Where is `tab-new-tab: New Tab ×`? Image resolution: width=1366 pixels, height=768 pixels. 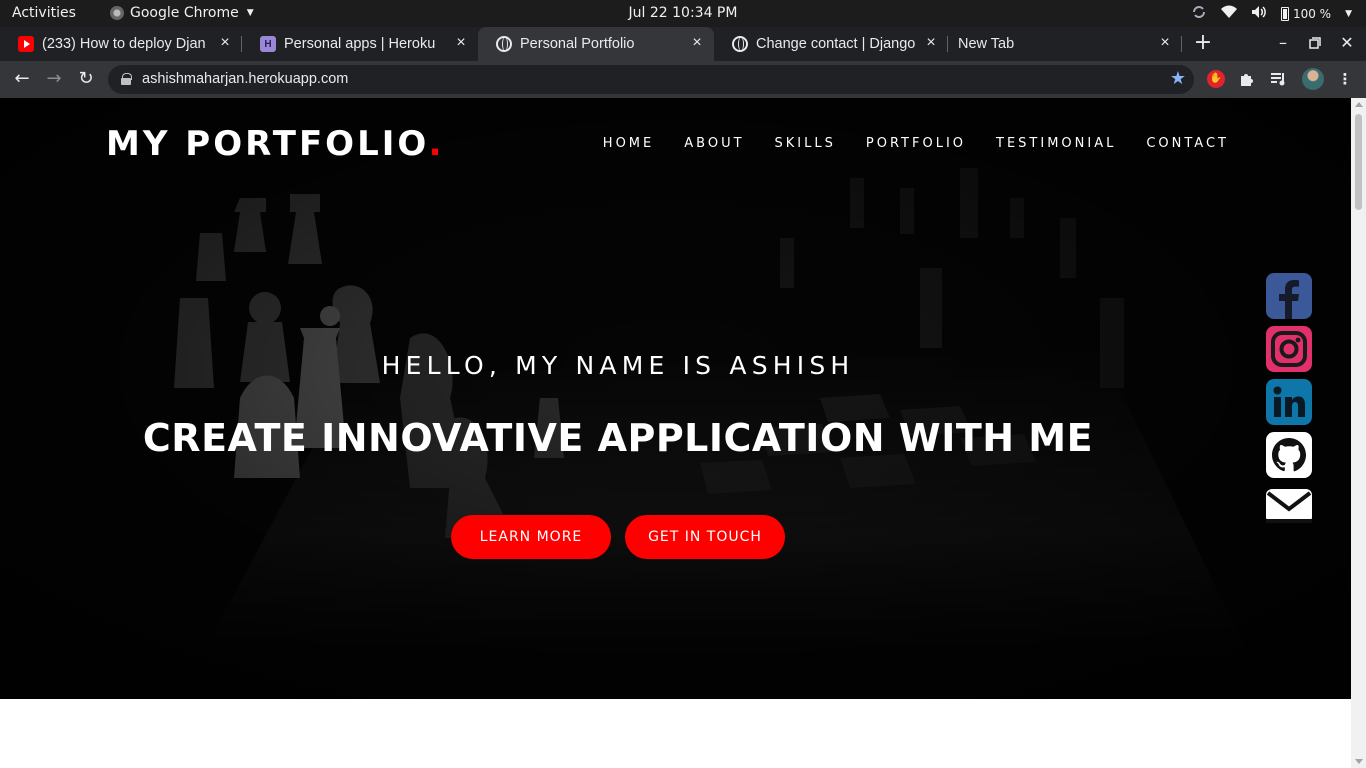 tab-new-tab: New Tab × is located at coordinates (1065, 44).